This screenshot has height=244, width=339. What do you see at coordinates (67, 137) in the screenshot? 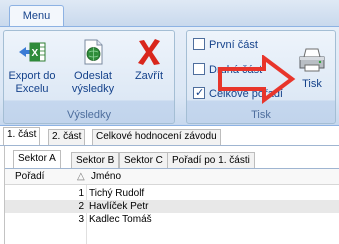
I see `tab-part-2: 2. část` at bounding box center [67, 137].